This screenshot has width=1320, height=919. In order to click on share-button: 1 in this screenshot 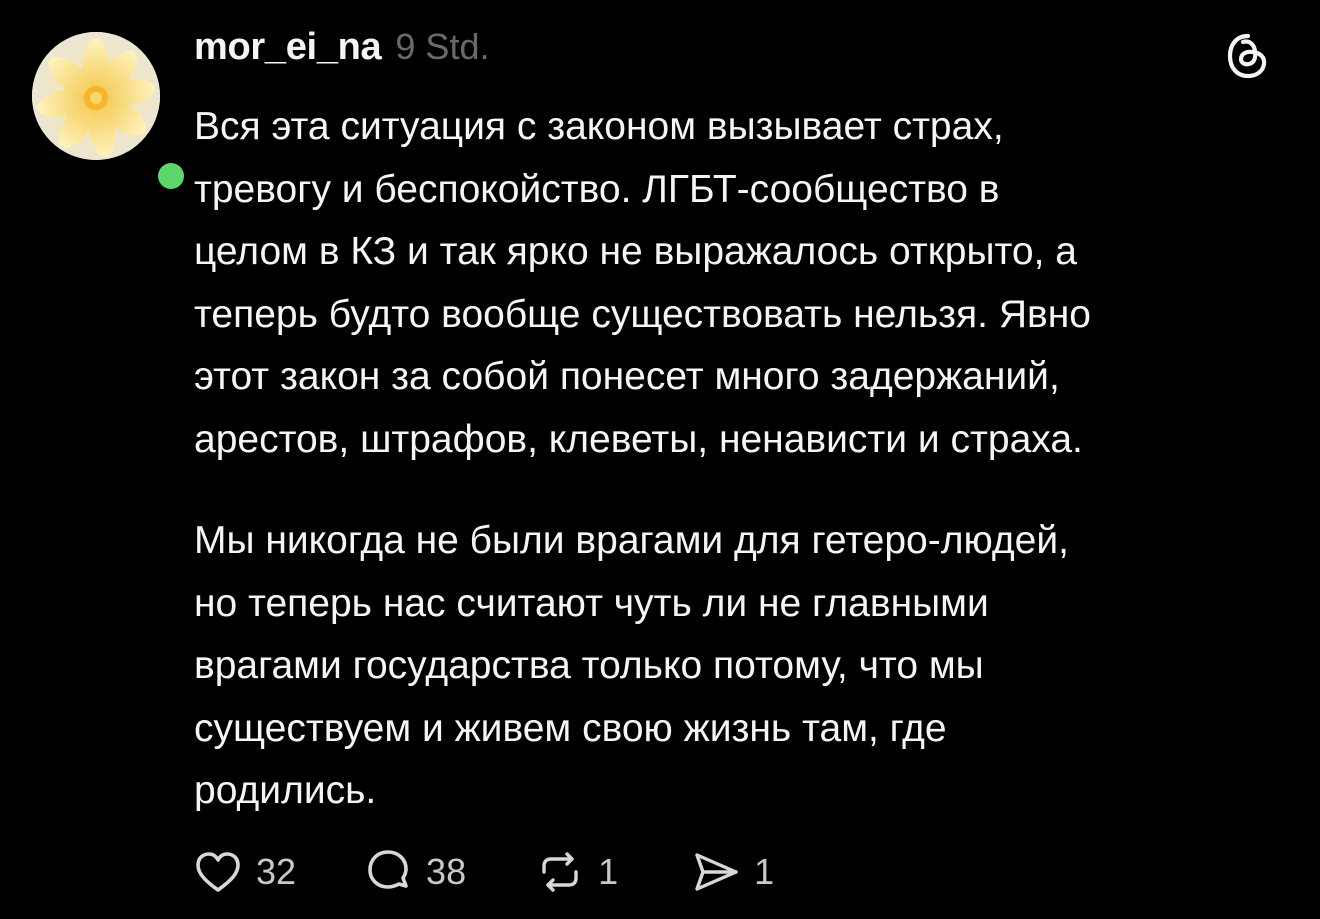, I will do `click(732, 872)`.